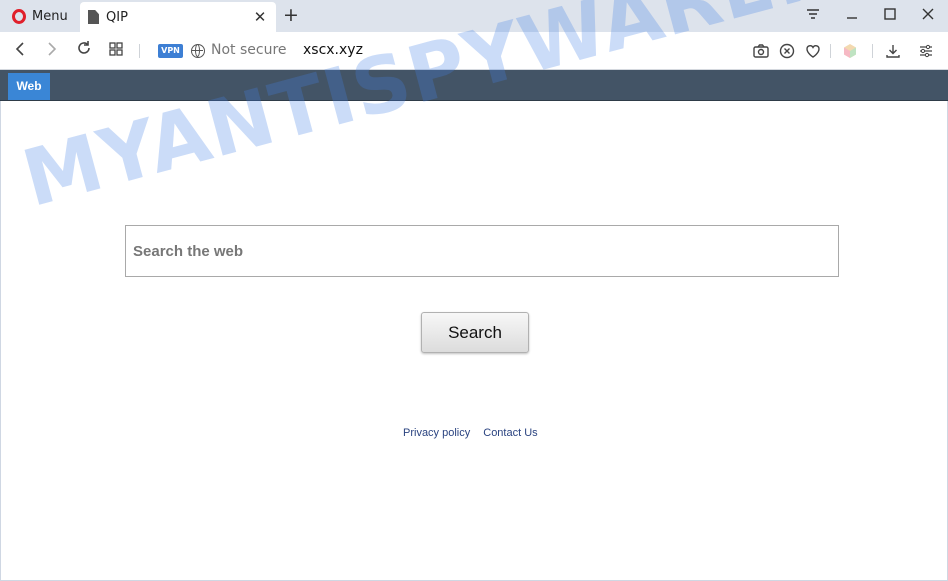  Describe the element at coordinates (84, 51) in the screenshot. I see `reload-button` at that location.